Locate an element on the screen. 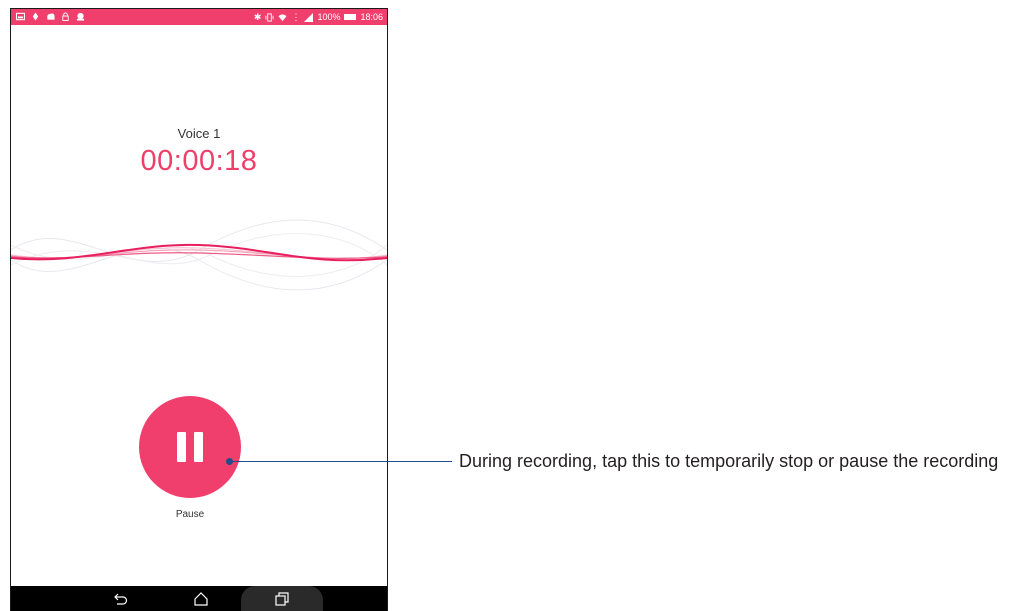 The width and height of the screenshot is (1012, 611). pause-button is located at coordinates (190, 447).